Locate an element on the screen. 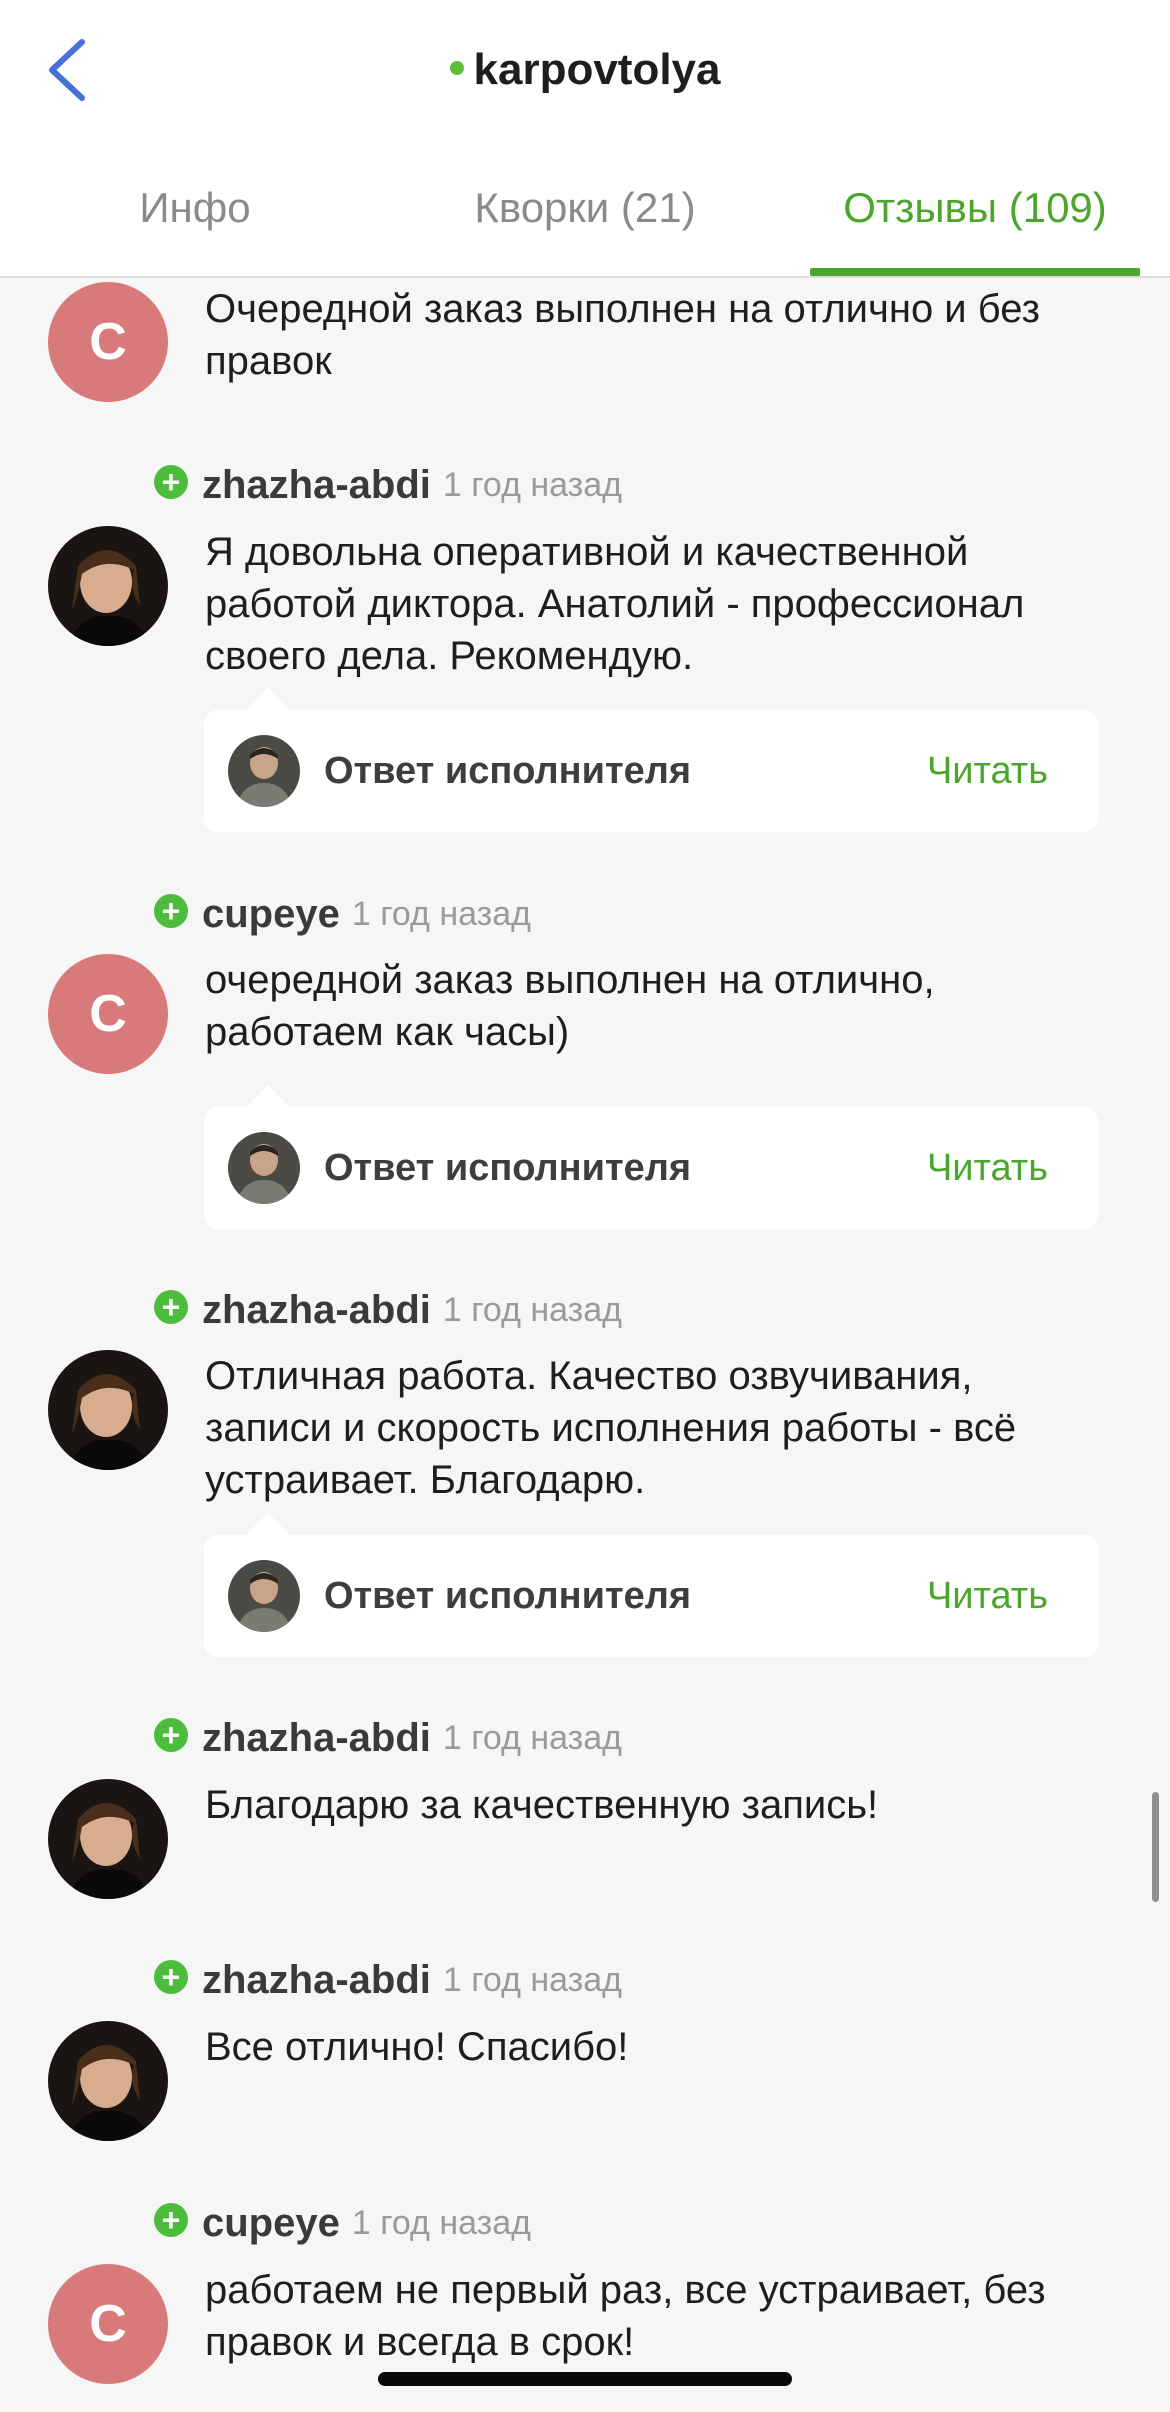  tabs: Инфо Кворки (21) Отзывы (109) is located at coordinates (585, 218).